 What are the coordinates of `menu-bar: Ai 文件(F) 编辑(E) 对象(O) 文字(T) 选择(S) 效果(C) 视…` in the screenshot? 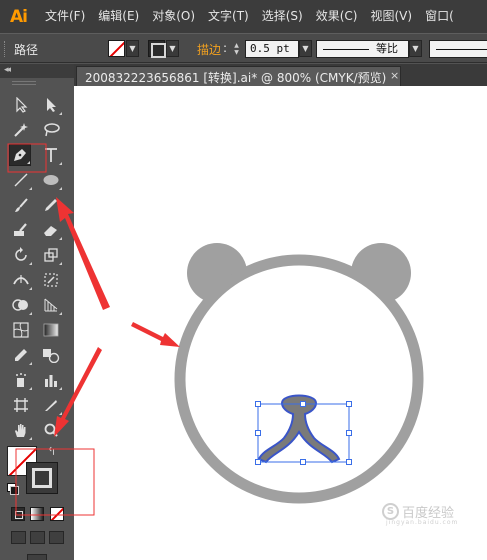 It's located at (243, 16).